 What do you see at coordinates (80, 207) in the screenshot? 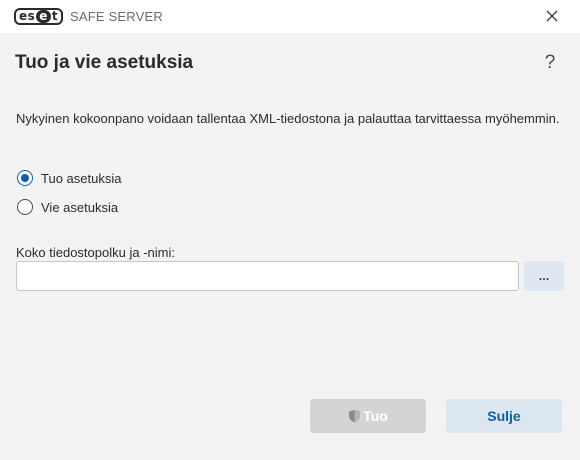
I see `radio-export-label: Vie asetuksia` at bounding box center [80, 207].